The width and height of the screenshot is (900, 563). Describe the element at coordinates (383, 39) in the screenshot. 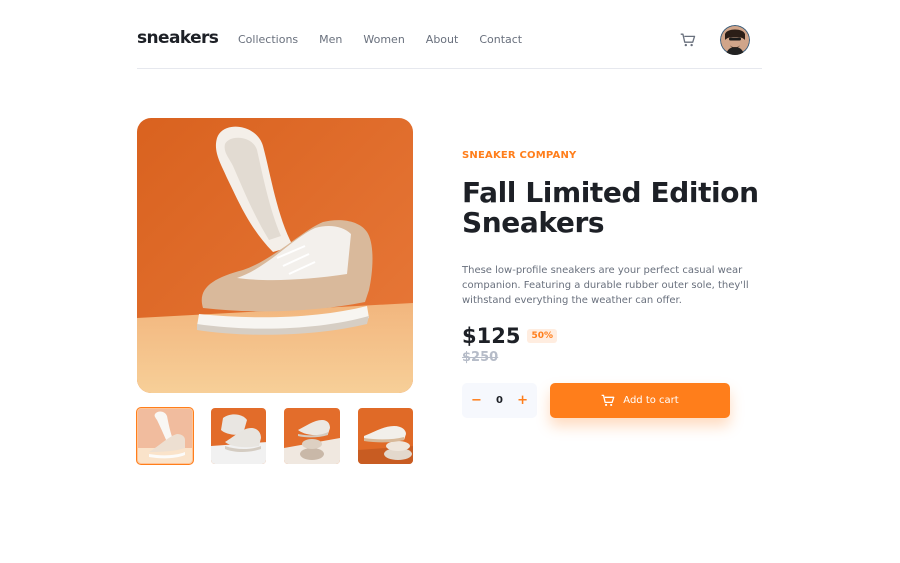

I see `nav-women: Women` at that location.